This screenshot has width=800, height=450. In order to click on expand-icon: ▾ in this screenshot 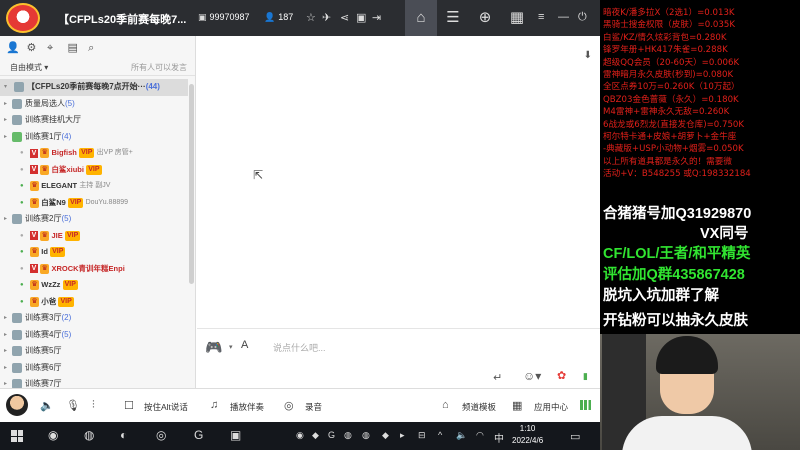, I will do `click(5, 87)`.